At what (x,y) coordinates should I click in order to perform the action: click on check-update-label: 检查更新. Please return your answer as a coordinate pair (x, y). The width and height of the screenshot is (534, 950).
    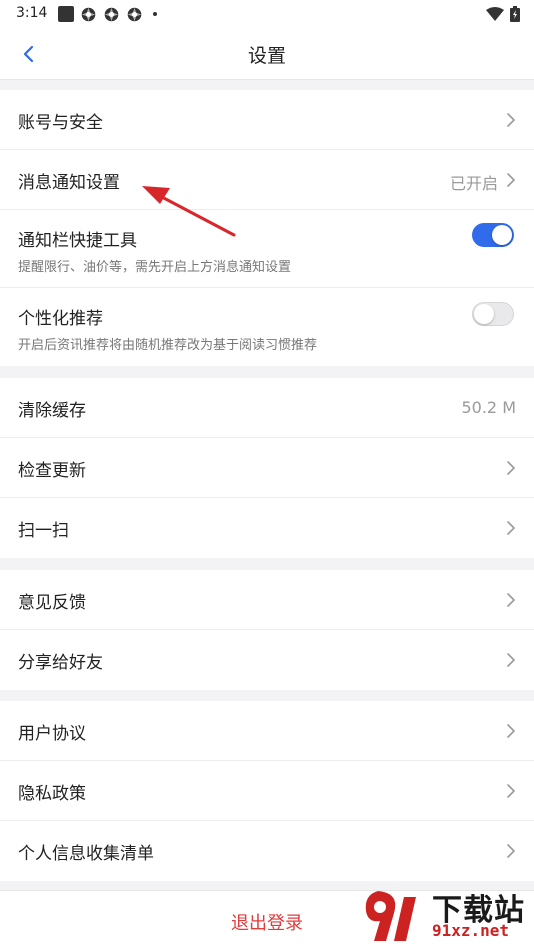
    Looking at the image, I should click on (52, 471).